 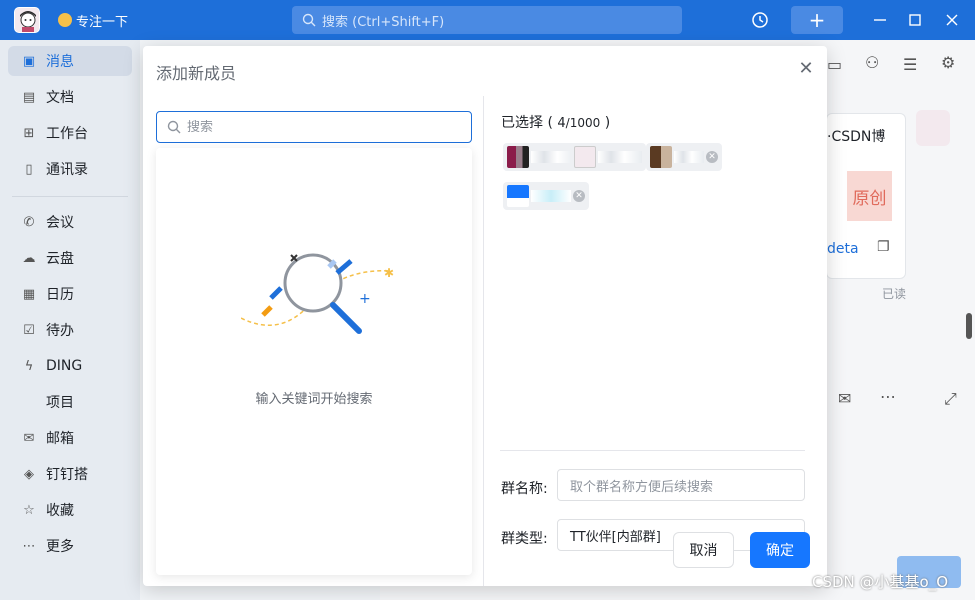 I want to click on sidebar-item-calendar: ▦ 日历, so click(x=70, y=294).